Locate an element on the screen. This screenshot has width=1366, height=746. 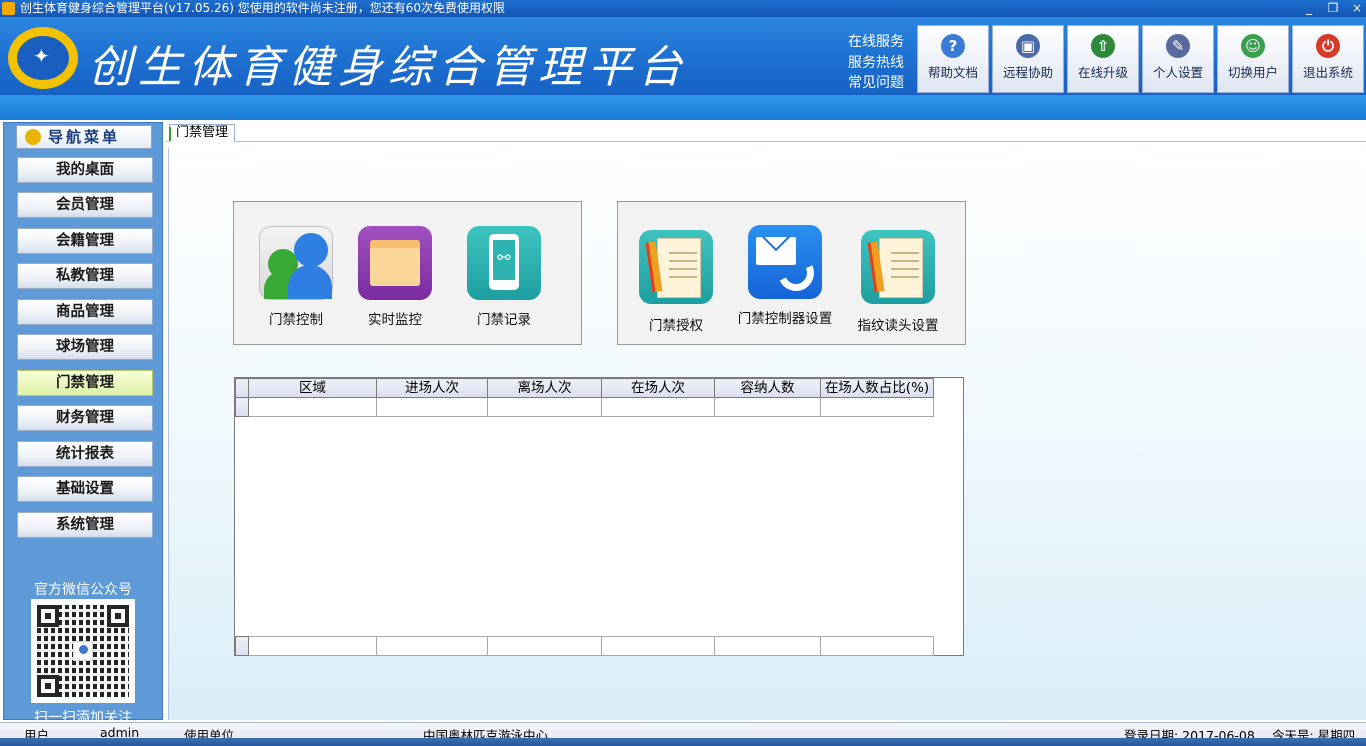
nav-item-access-management: 门禁管理 is located at coordinates (85, 383).